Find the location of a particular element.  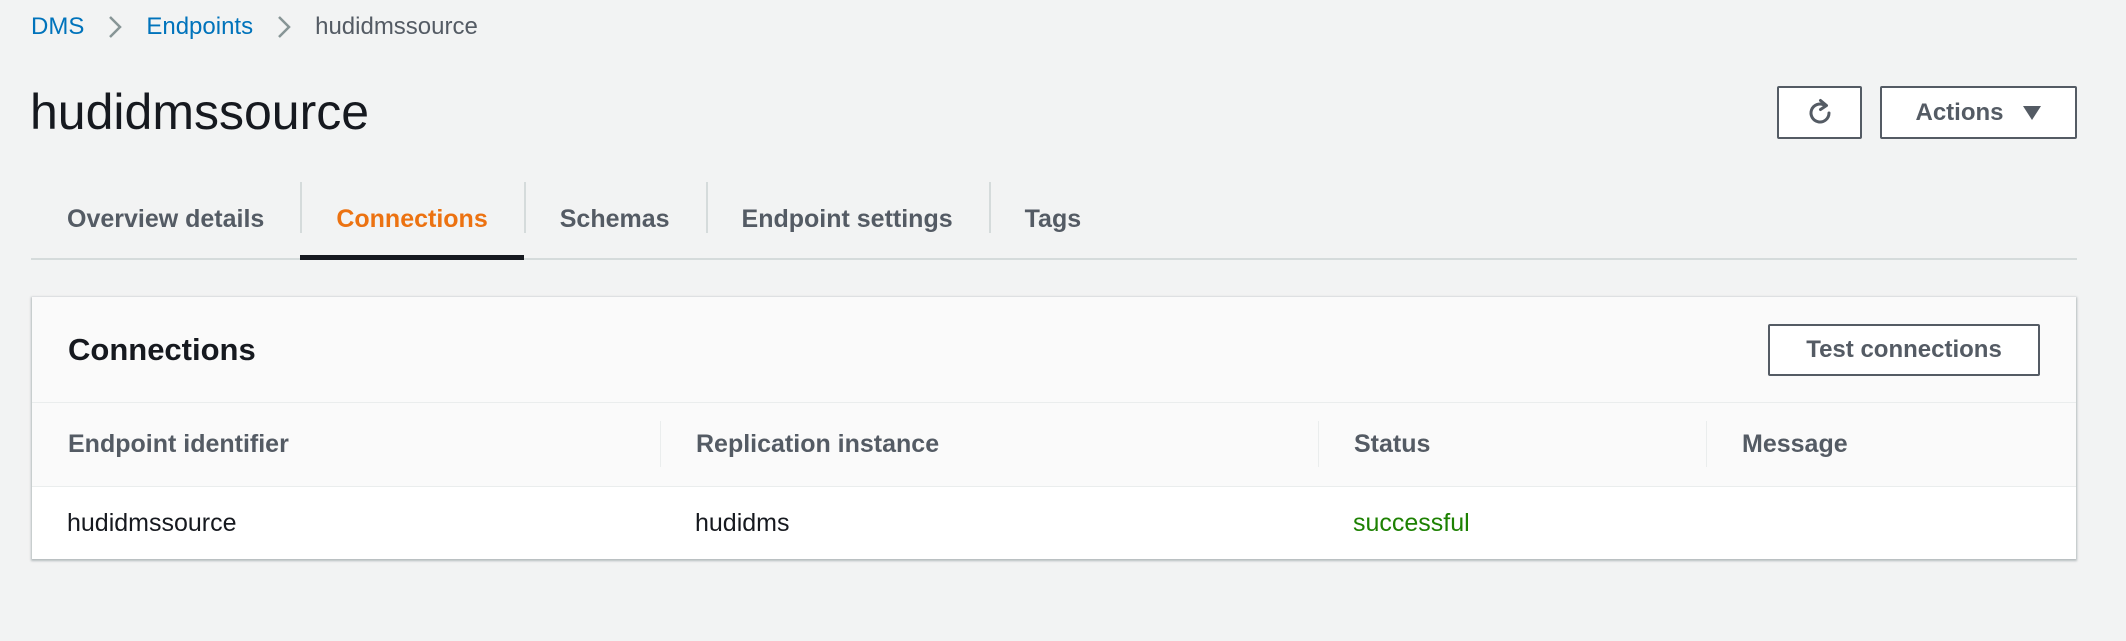

refresh-button is located at coordinates (1819, 112).